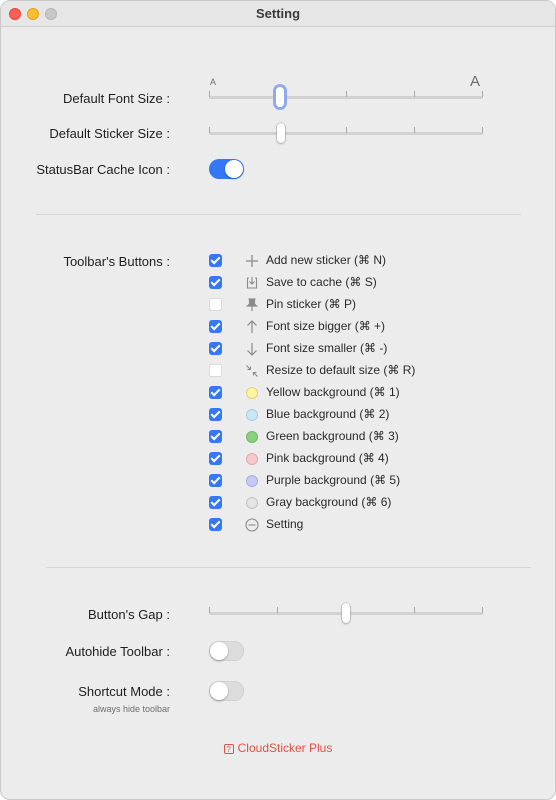 This screenshot has width=556, height=800. I want to click on toolbar-button-row: Font size bigger (⌘ +), so click(359, 327).